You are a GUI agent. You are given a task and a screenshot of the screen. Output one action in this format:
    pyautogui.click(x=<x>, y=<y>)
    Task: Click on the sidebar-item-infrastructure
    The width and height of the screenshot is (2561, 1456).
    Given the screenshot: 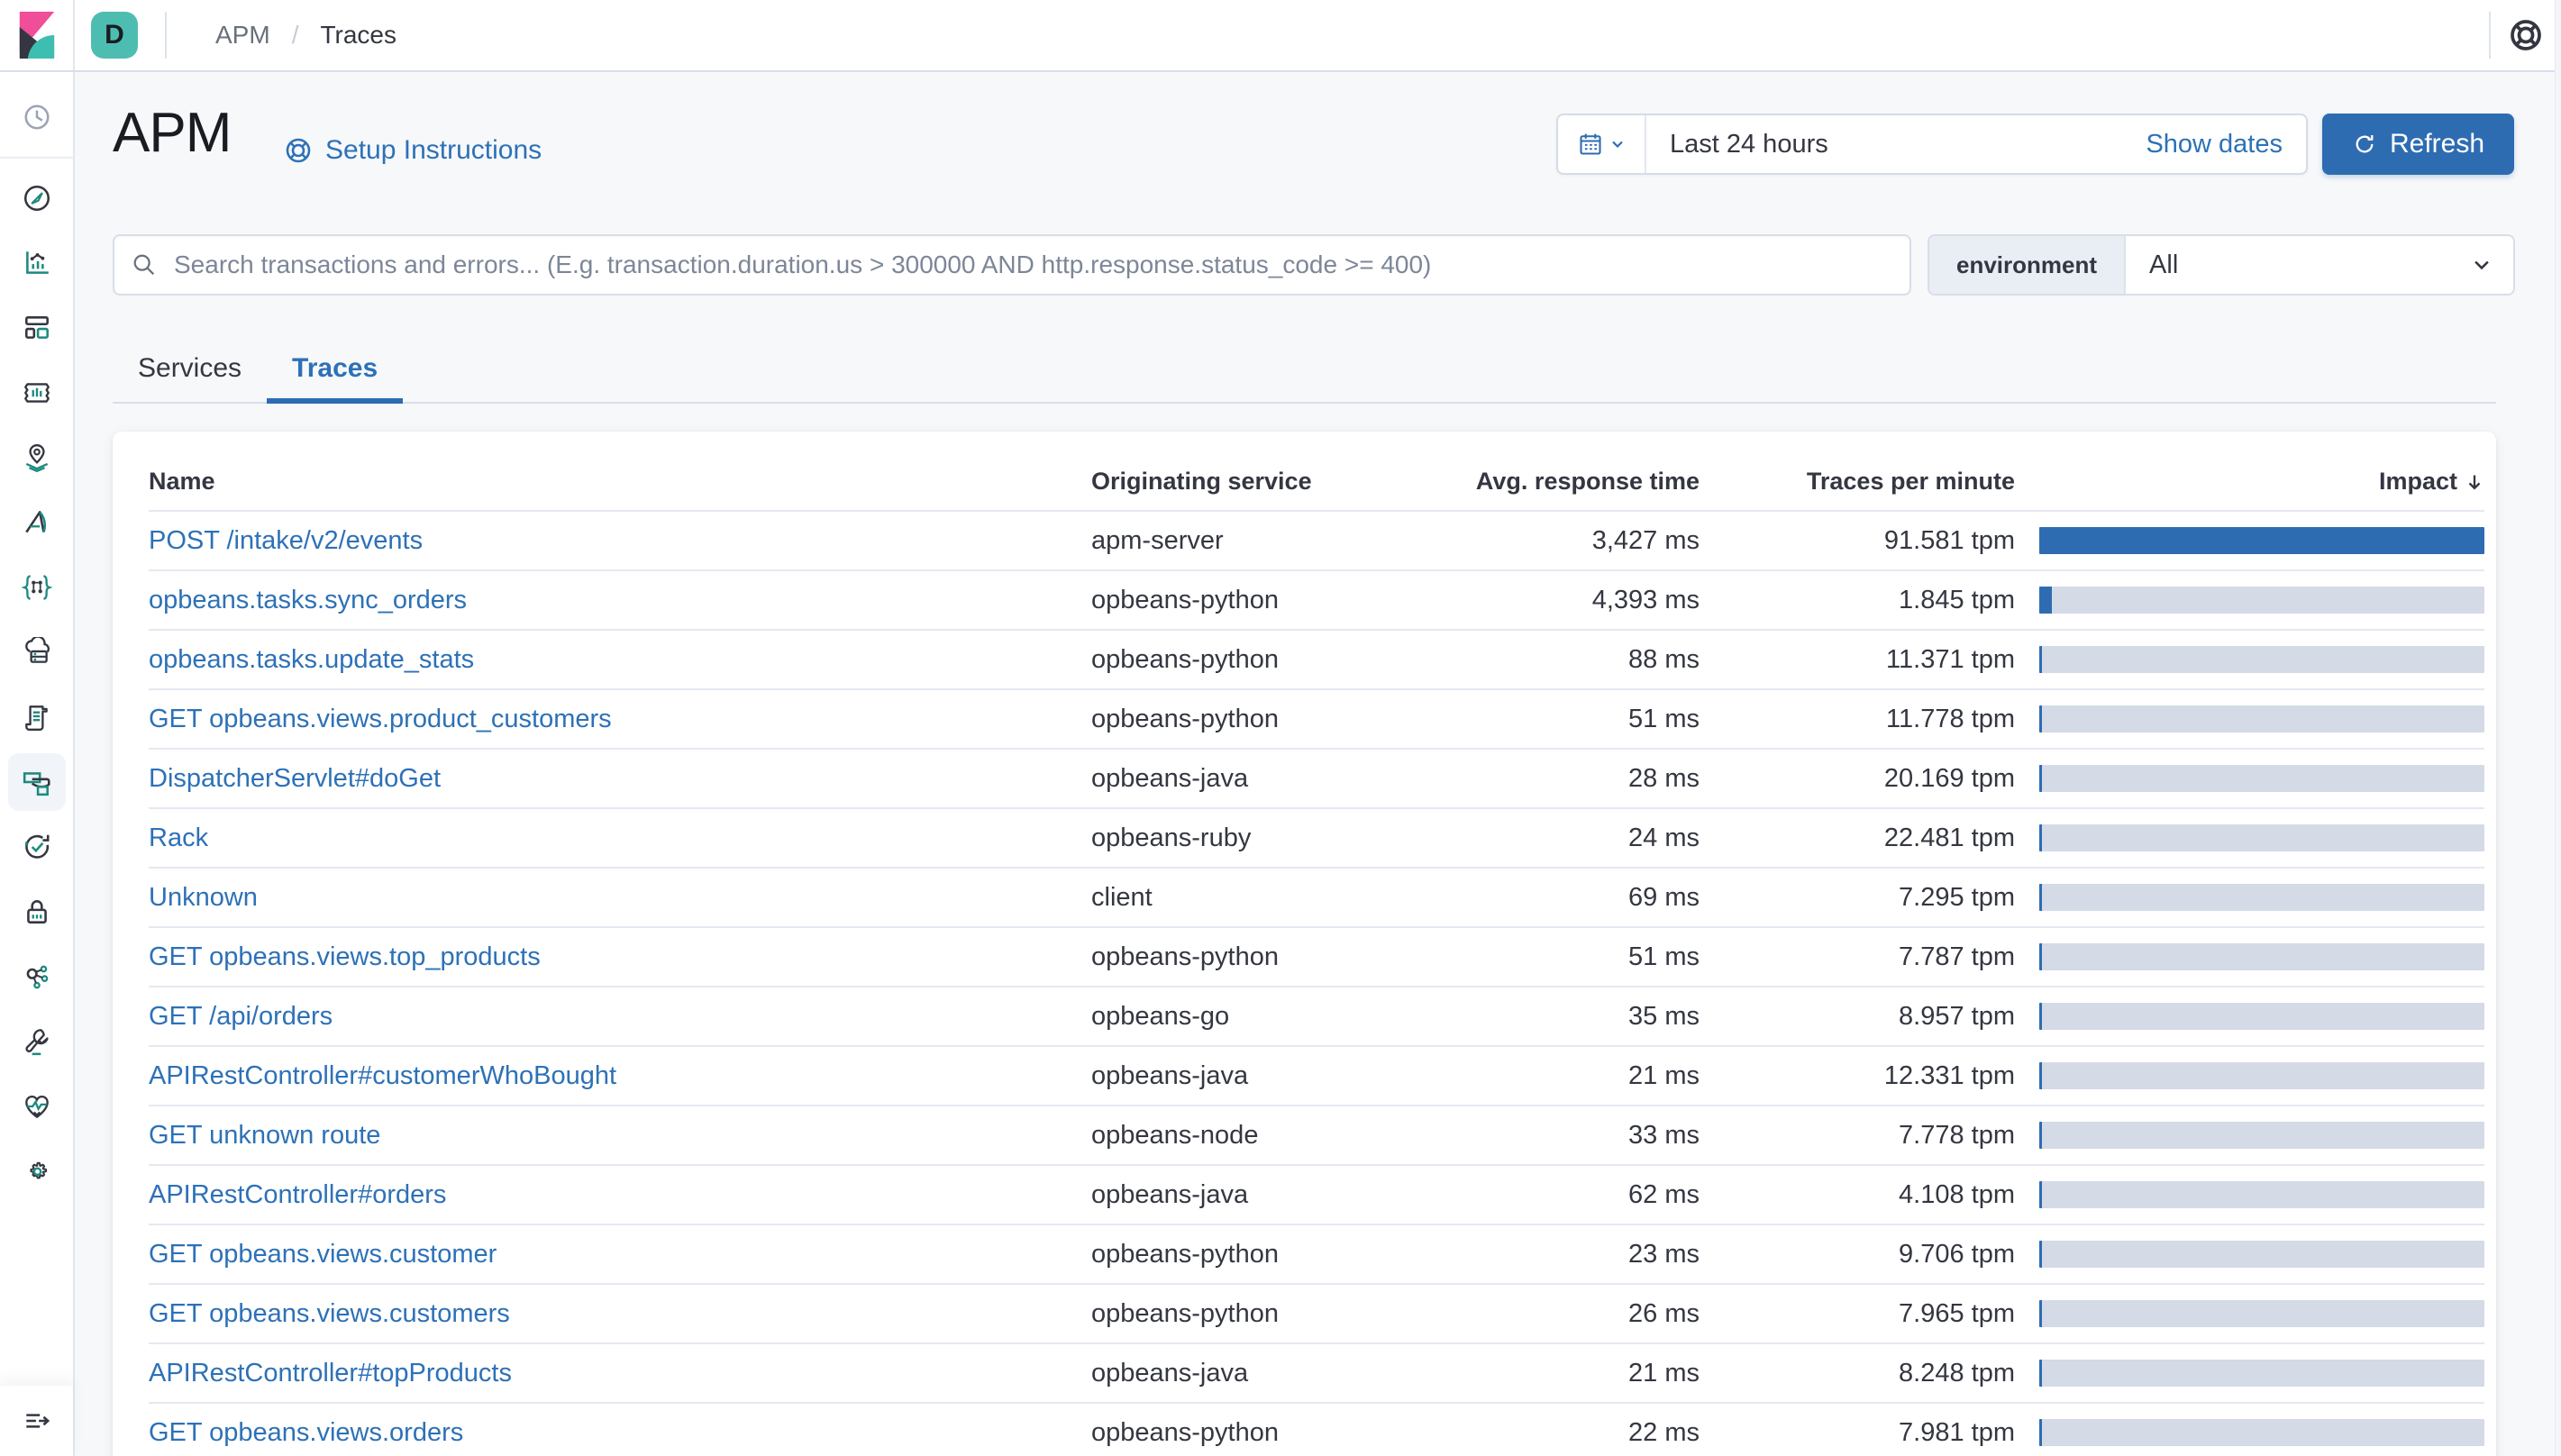 What is the action you would take?
    pyautogui.click(x=37, y=652)
    